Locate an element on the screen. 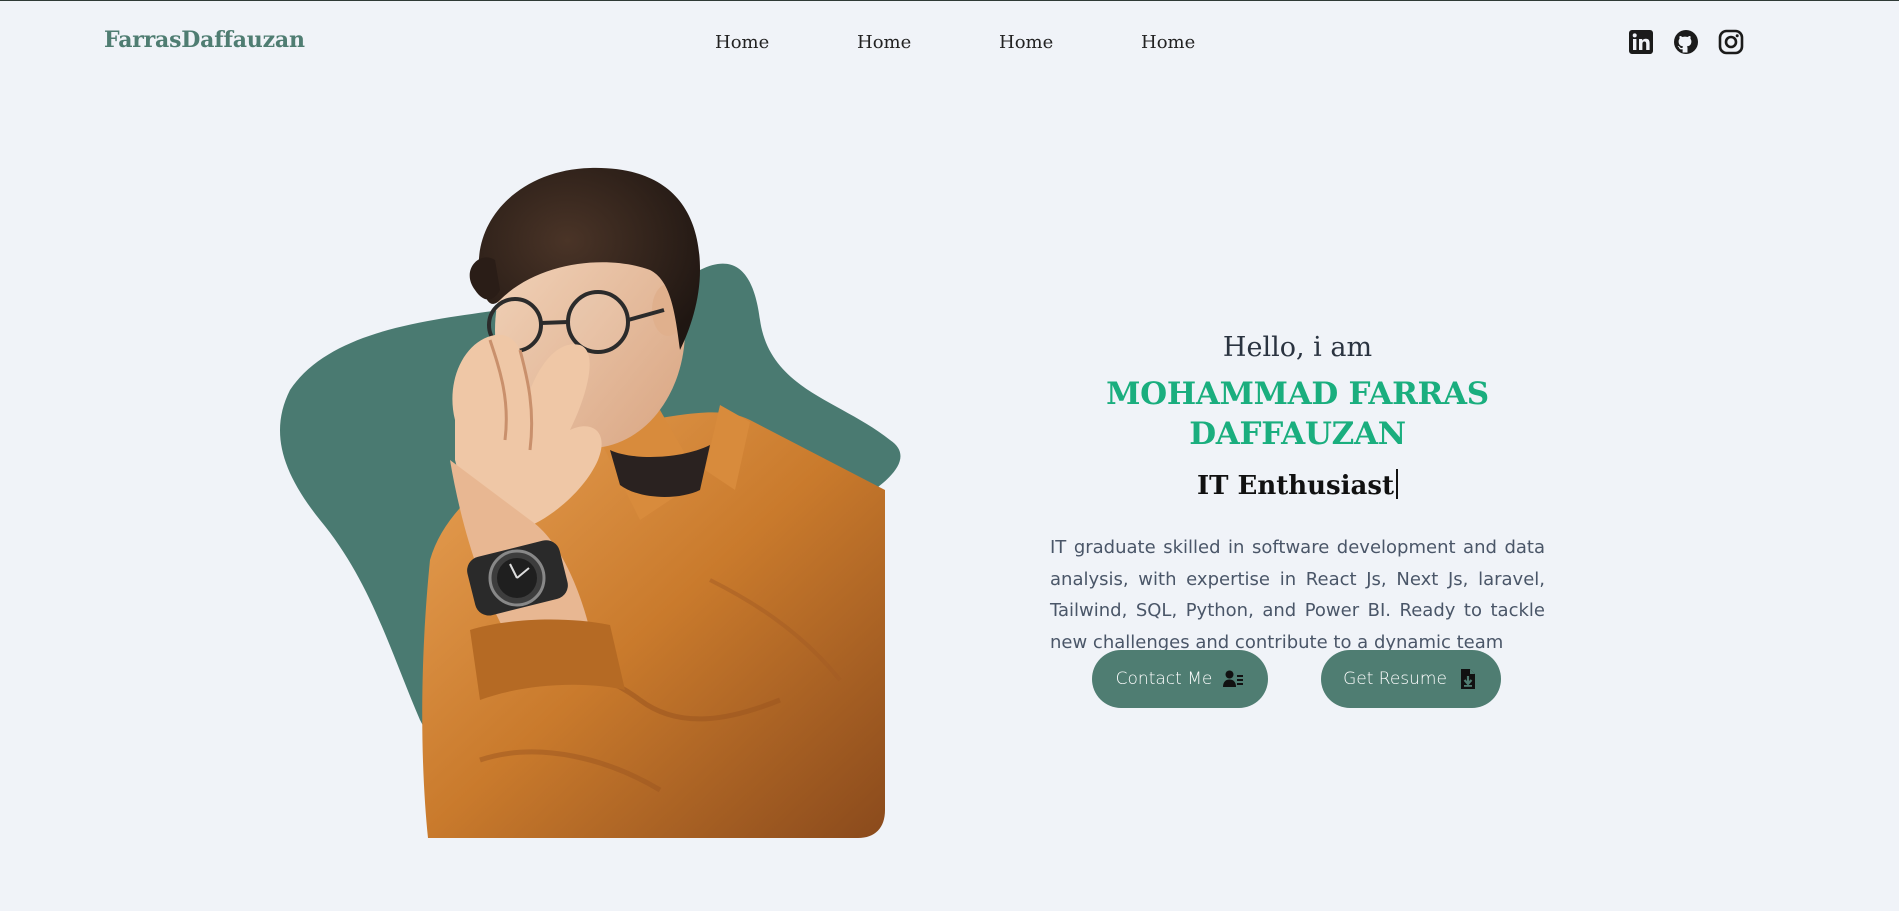  linkedin-icon is located at coordinates (1641, 42).